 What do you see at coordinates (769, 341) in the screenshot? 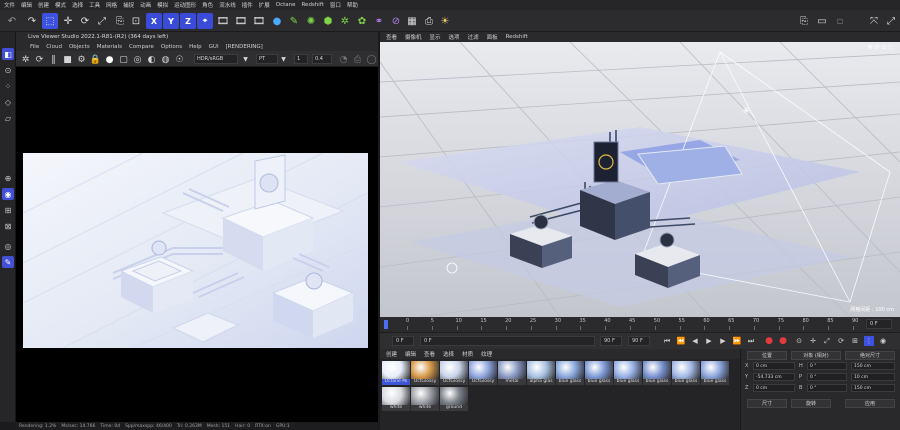
I see `record-icon: ●` at bounding box center [769, 341].